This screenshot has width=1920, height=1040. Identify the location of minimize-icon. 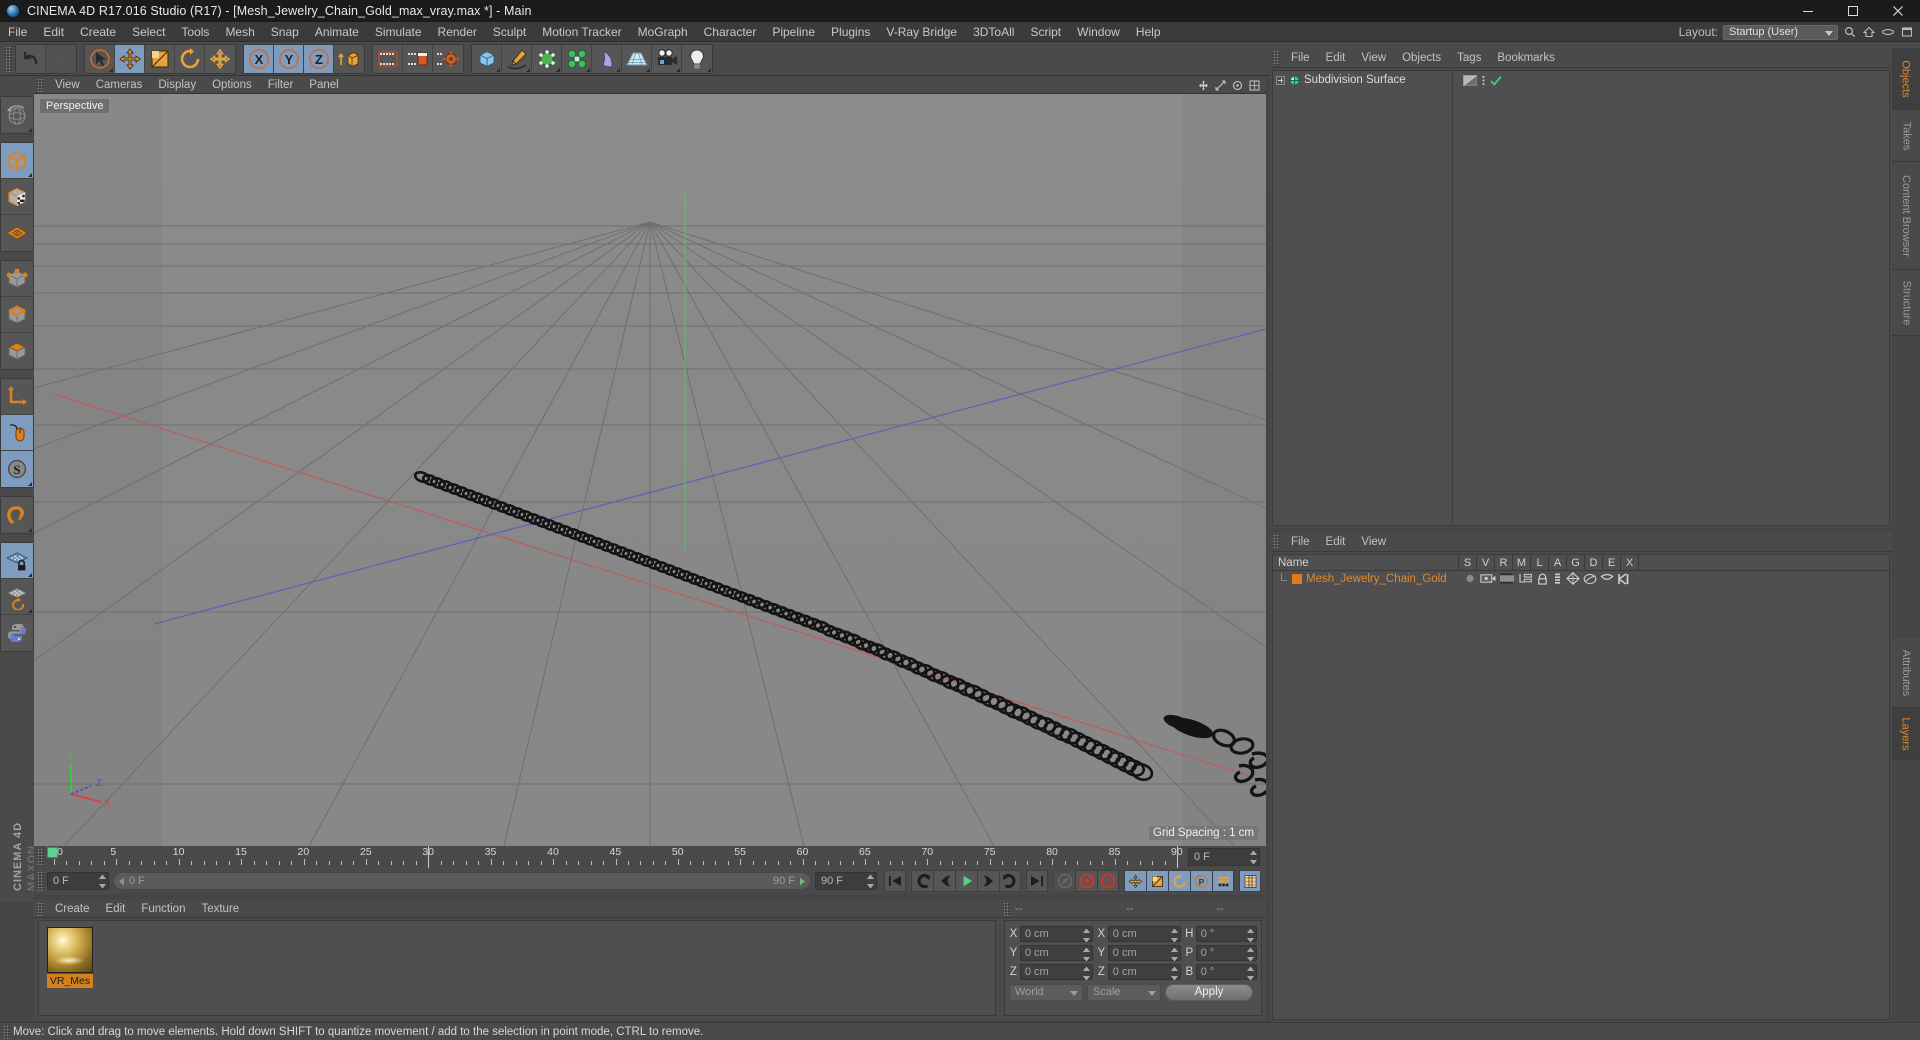
(1807, 11).